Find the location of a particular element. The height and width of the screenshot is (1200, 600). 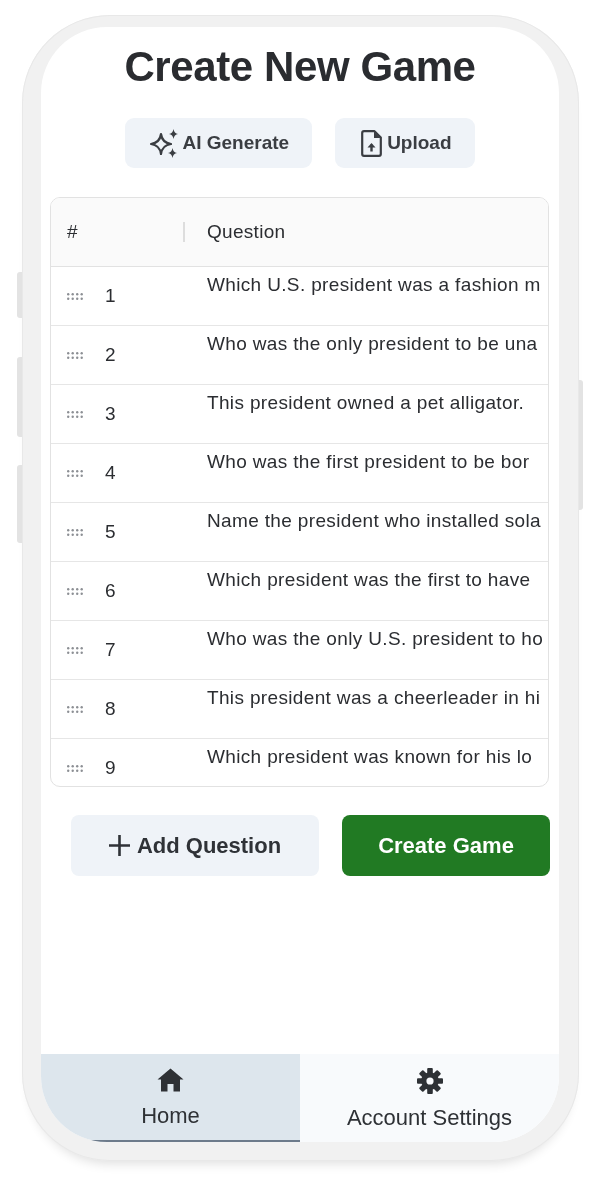

question-text: Which president was known for his lo is located at coordinates (370, 757).